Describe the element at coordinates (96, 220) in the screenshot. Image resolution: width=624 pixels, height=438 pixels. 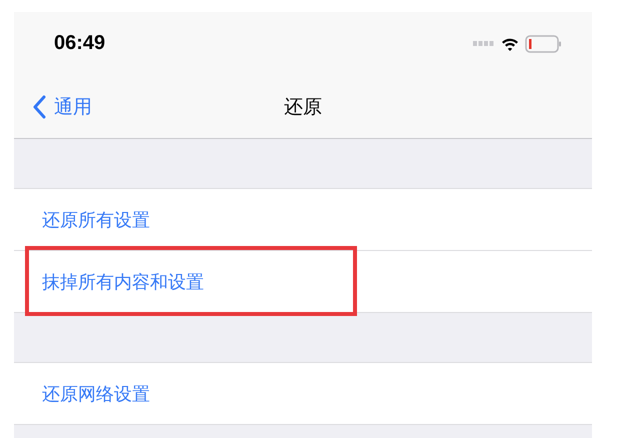
I see `settings-item: 还原所有设置` at that location.